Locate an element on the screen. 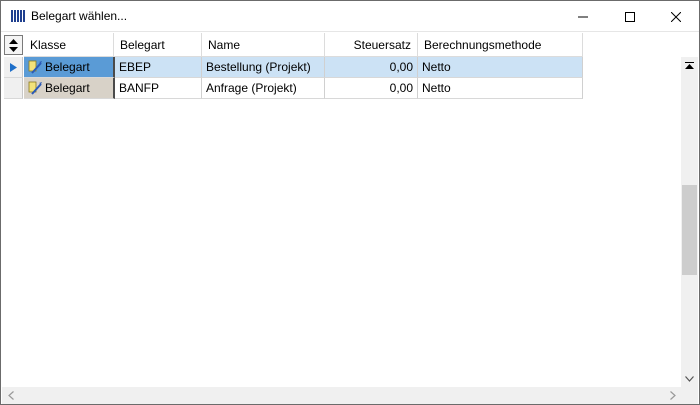 Image resolution: width=700 pixels, height=405 pixels. close-button is located at coordinates (676, 16).